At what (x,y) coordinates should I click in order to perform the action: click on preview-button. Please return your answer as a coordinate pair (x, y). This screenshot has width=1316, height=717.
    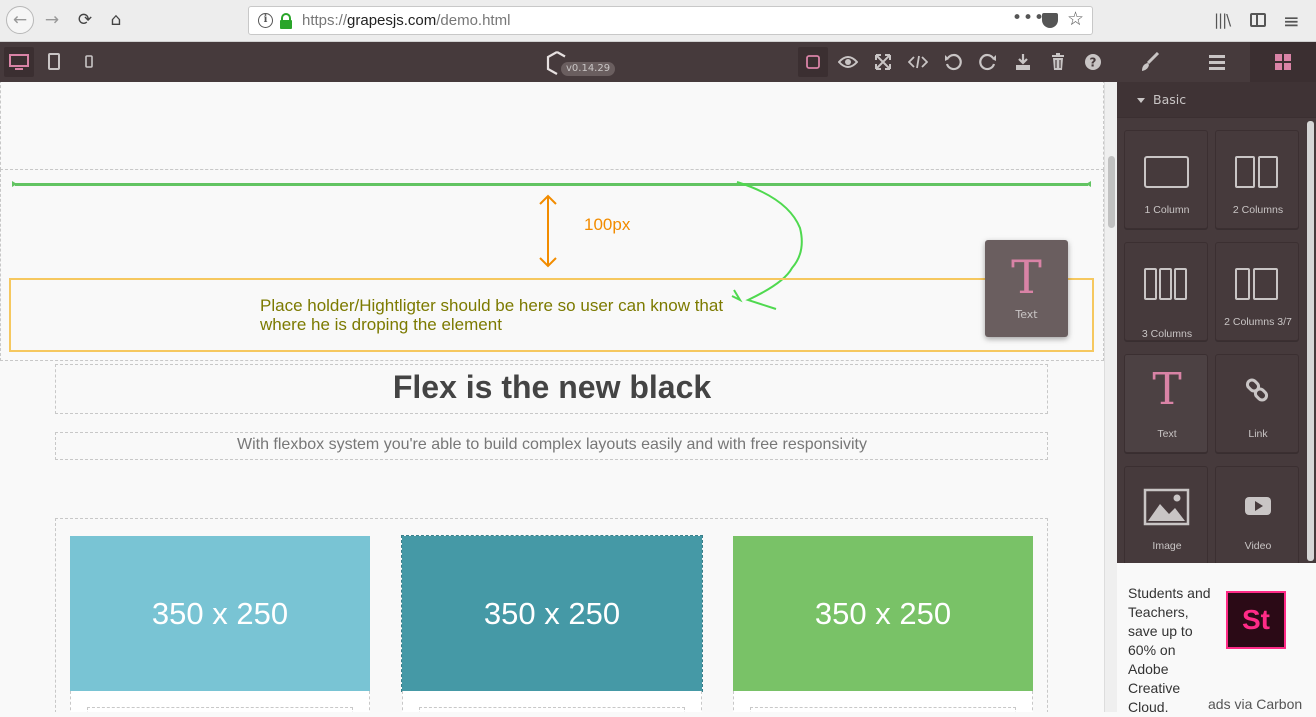
    Looking at the image, I should click on (848, 62).